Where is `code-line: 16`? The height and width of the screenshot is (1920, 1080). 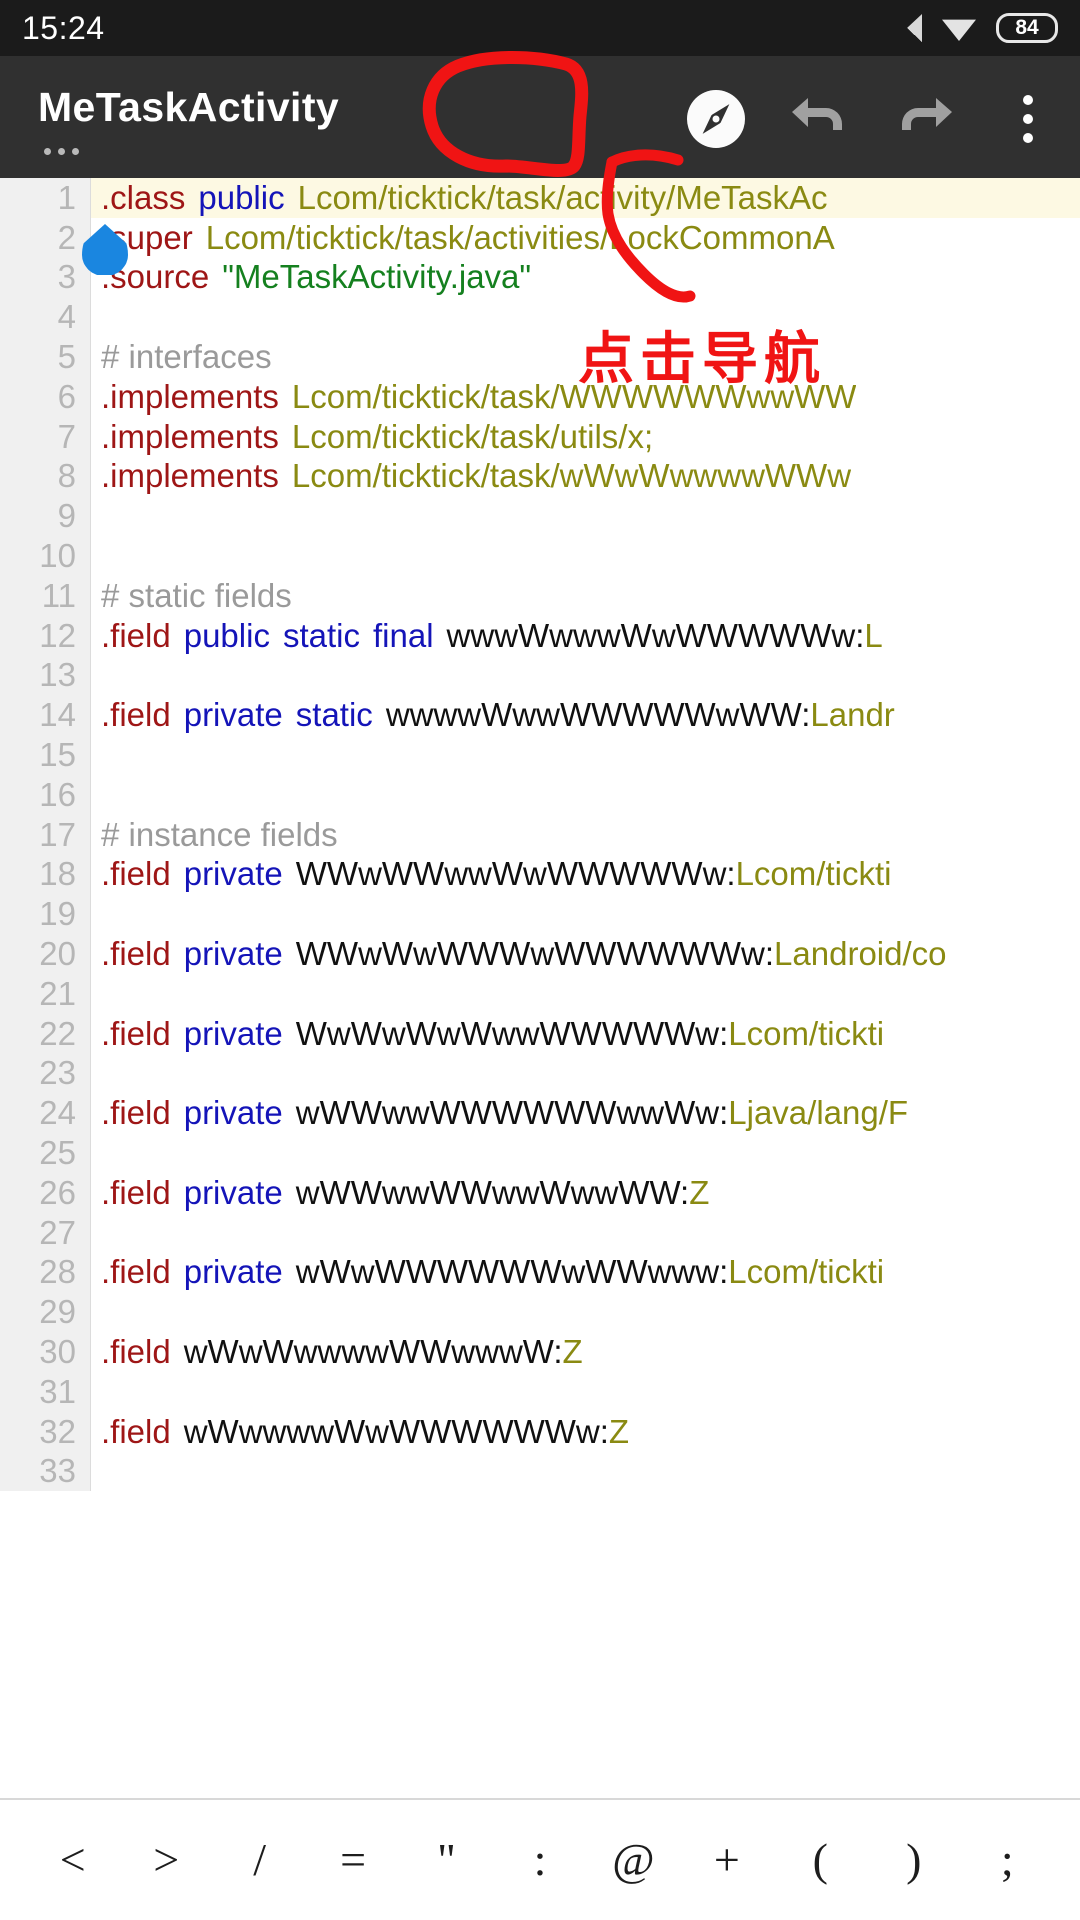
code-line: 16 is located at coordinates (540, 794).